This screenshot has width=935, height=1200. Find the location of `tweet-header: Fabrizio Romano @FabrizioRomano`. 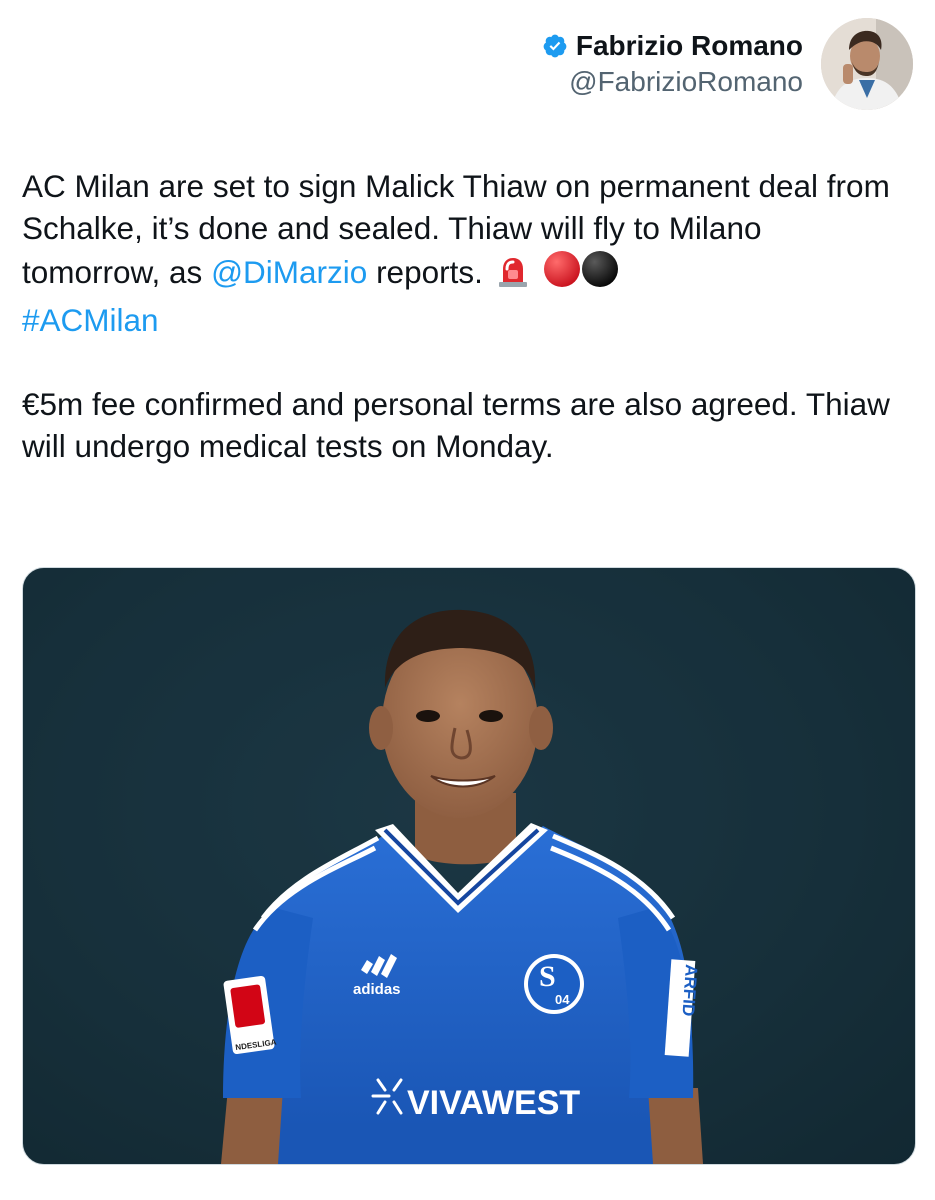

tweet-header: Fabrizio Romano @FabrizioRomano is located at coordinates (727, 64).